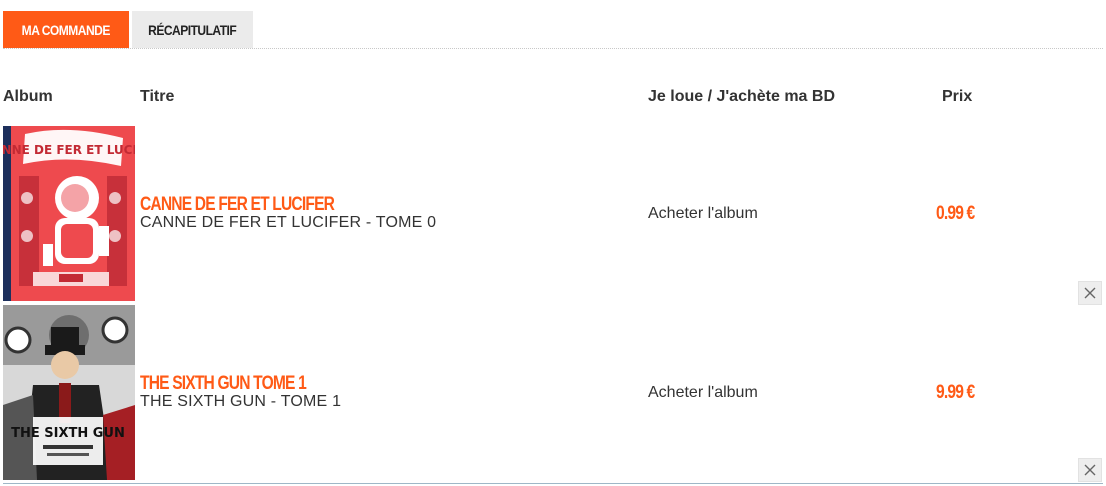  I want to click on album-subtitle: THE SIXTH GUN - TOME 1, so click(241, 401).